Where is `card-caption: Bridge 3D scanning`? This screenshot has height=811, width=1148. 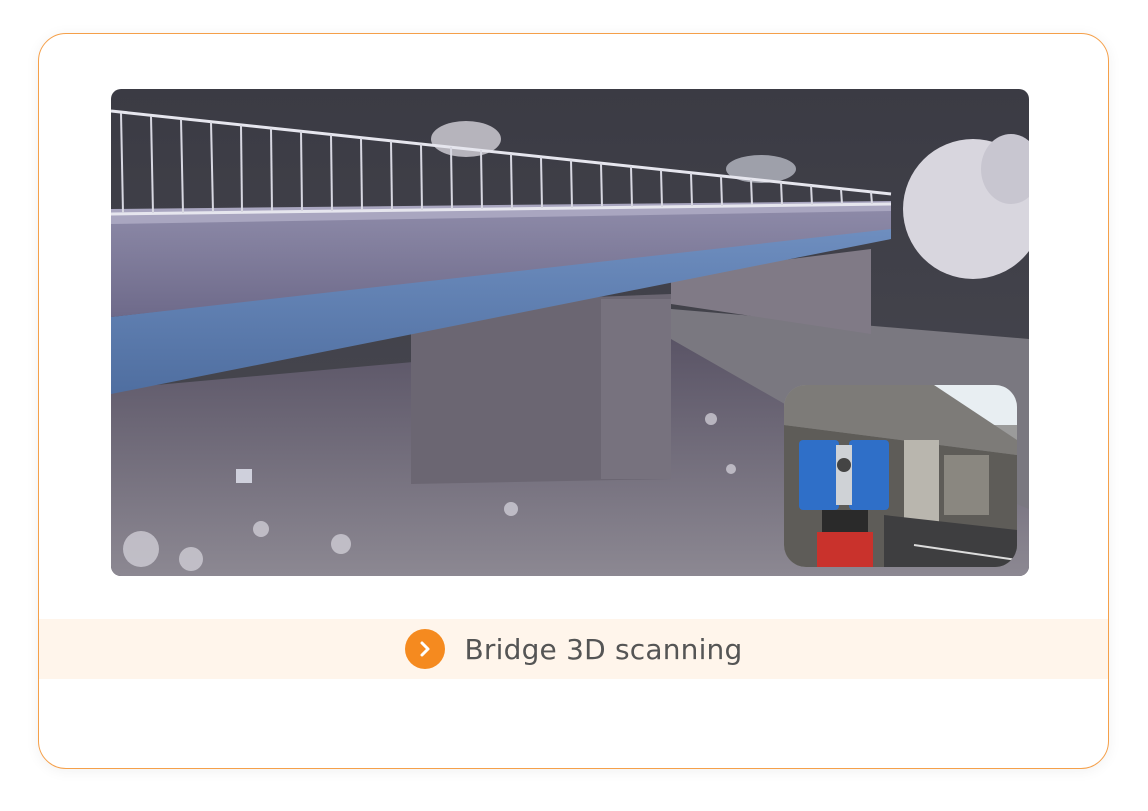
card-caption: Bridge 3D scanning is located at coordinates (604, 649).